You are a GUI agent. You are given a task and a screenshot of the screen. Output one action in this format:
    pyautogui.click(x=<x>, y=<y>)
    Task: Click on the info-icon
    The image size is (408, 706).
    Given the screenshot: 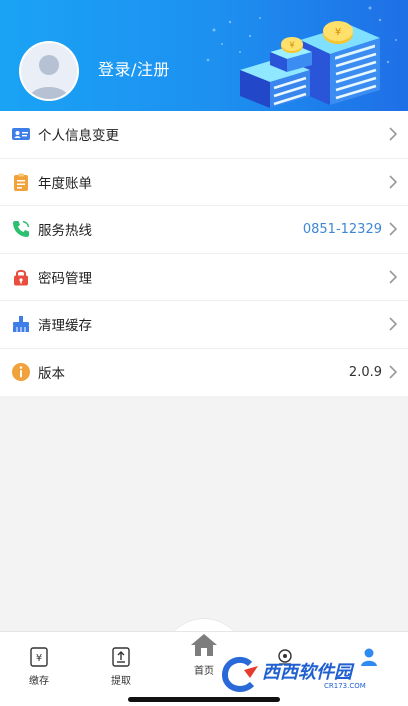 What is the action you would take?
    pyautogui.click(x=21, y=372)
    